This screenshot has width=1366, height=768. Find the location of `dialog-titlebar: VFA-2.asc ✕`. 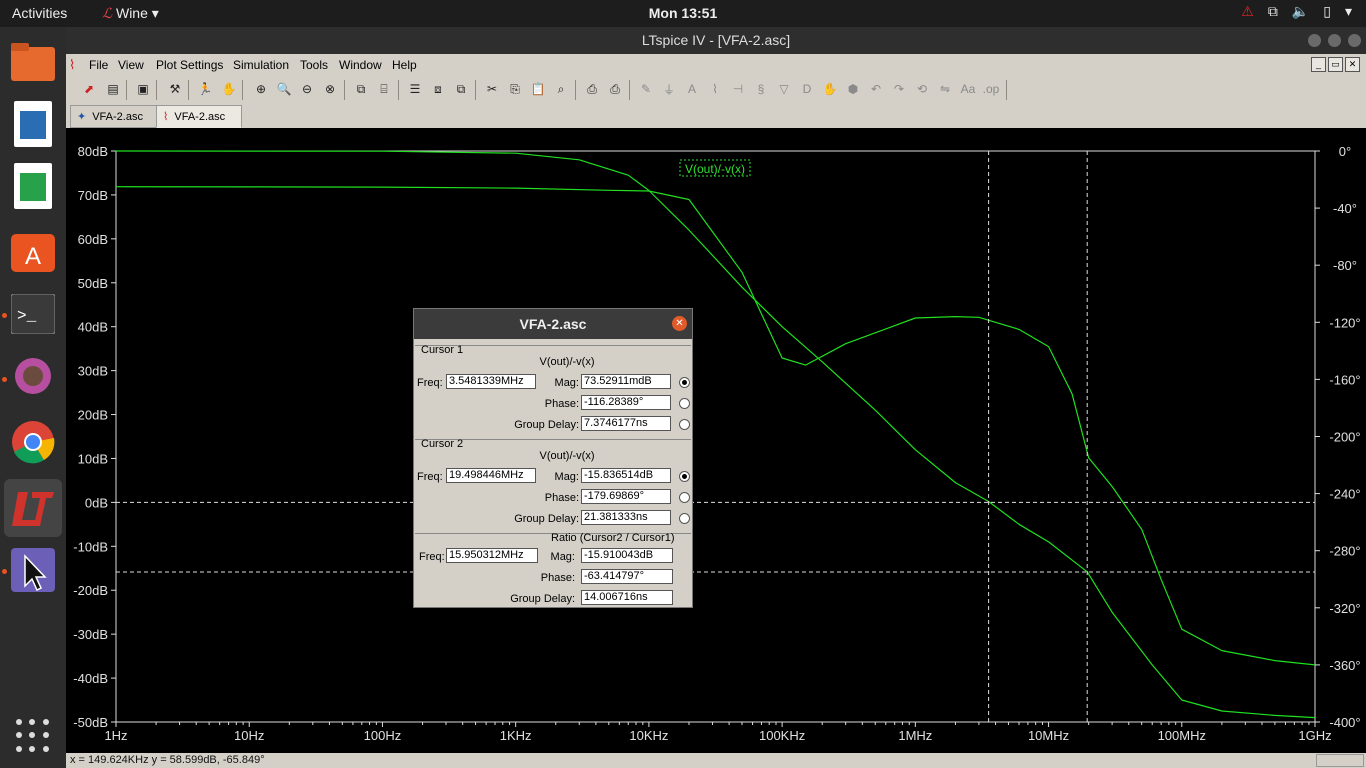

dialog-titlebar: VFA-2.asc ✕ is located at coordinates (553, 324).